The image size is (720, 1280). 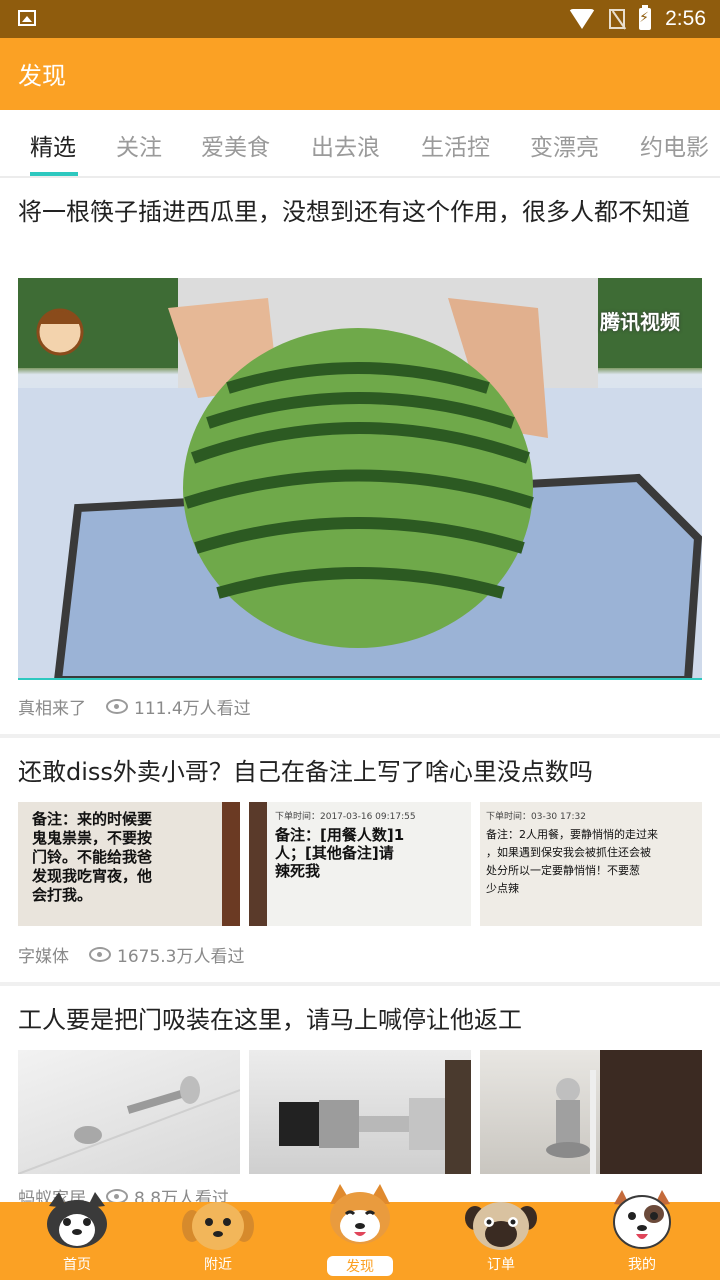 I want to click on nav-home: 首页, so click(x=77, y=1236).